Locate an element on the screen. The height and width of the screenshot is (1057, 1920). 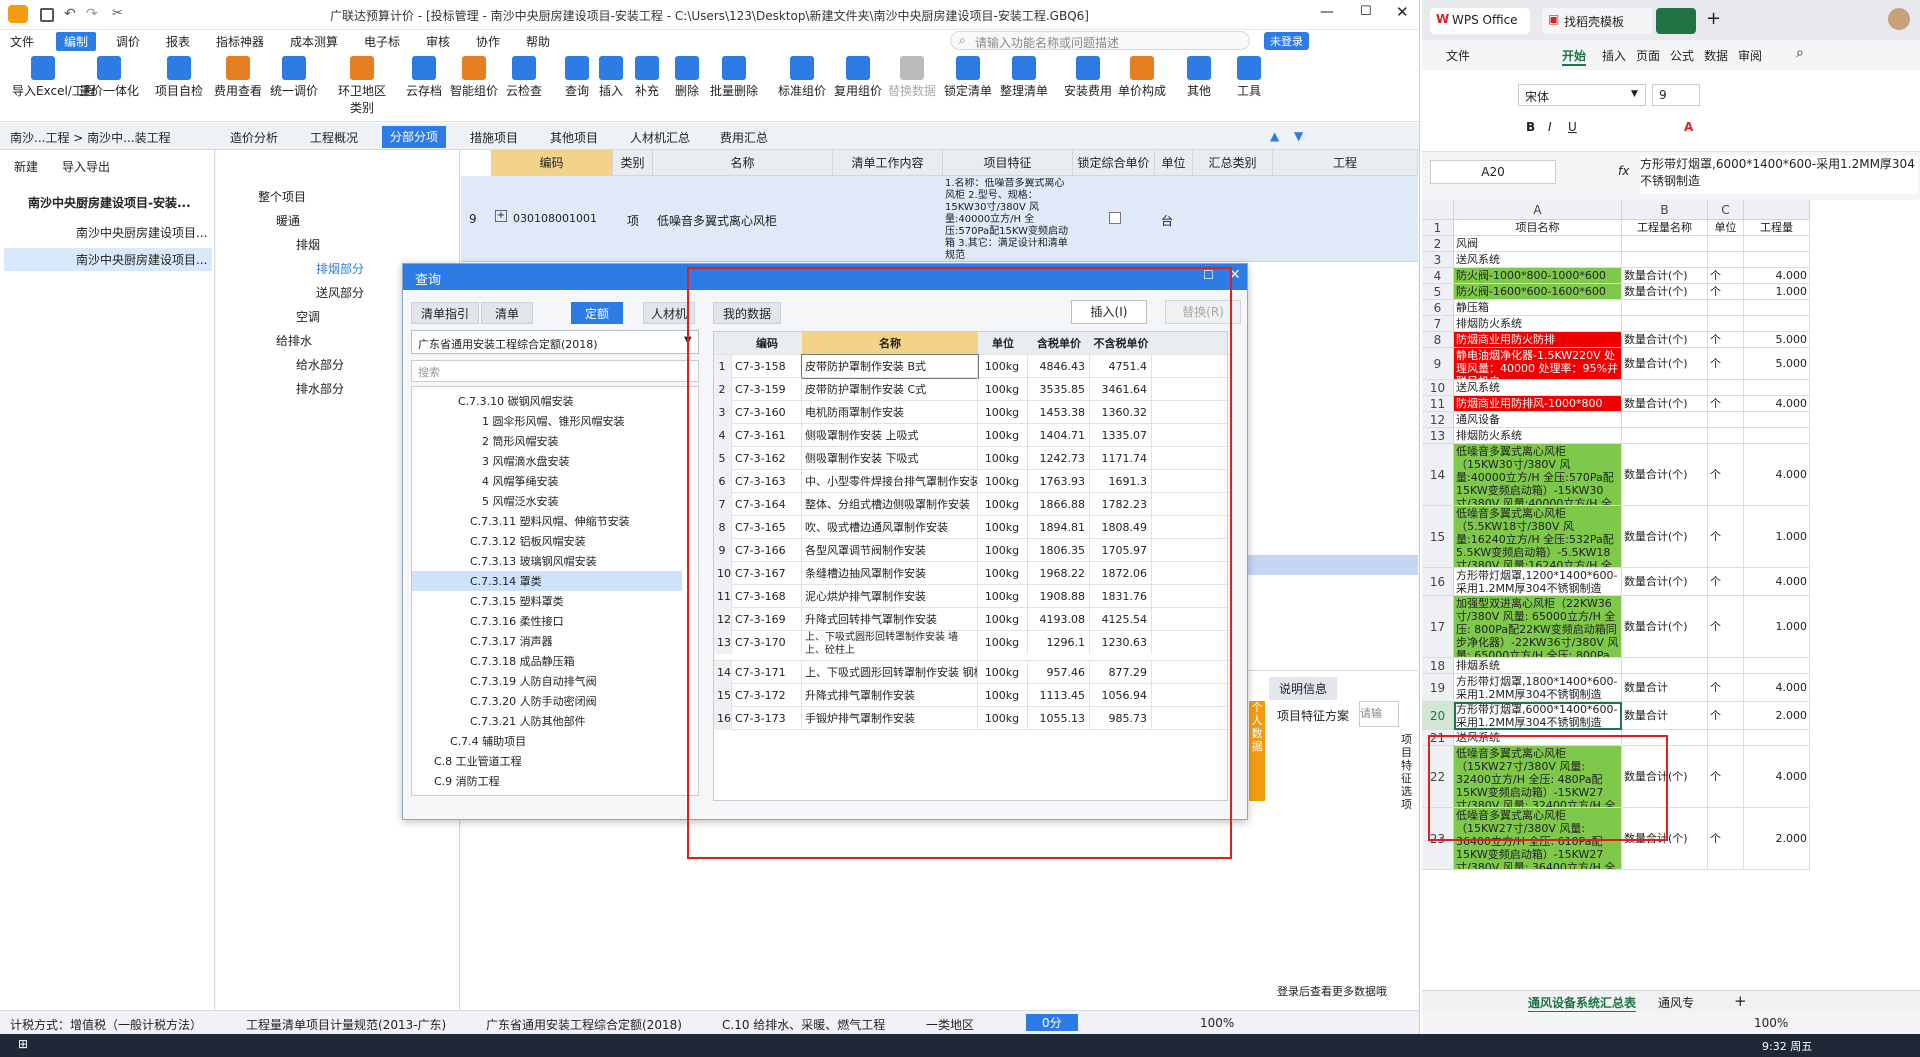
cell-d: 2.000 is located at coordinates (1777, 716).